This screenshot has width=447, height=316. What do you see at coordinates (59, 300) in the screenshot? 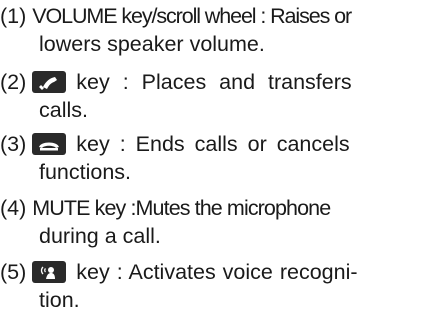
I see `item-text-line2: tion.` at bounding box center [59, 300].